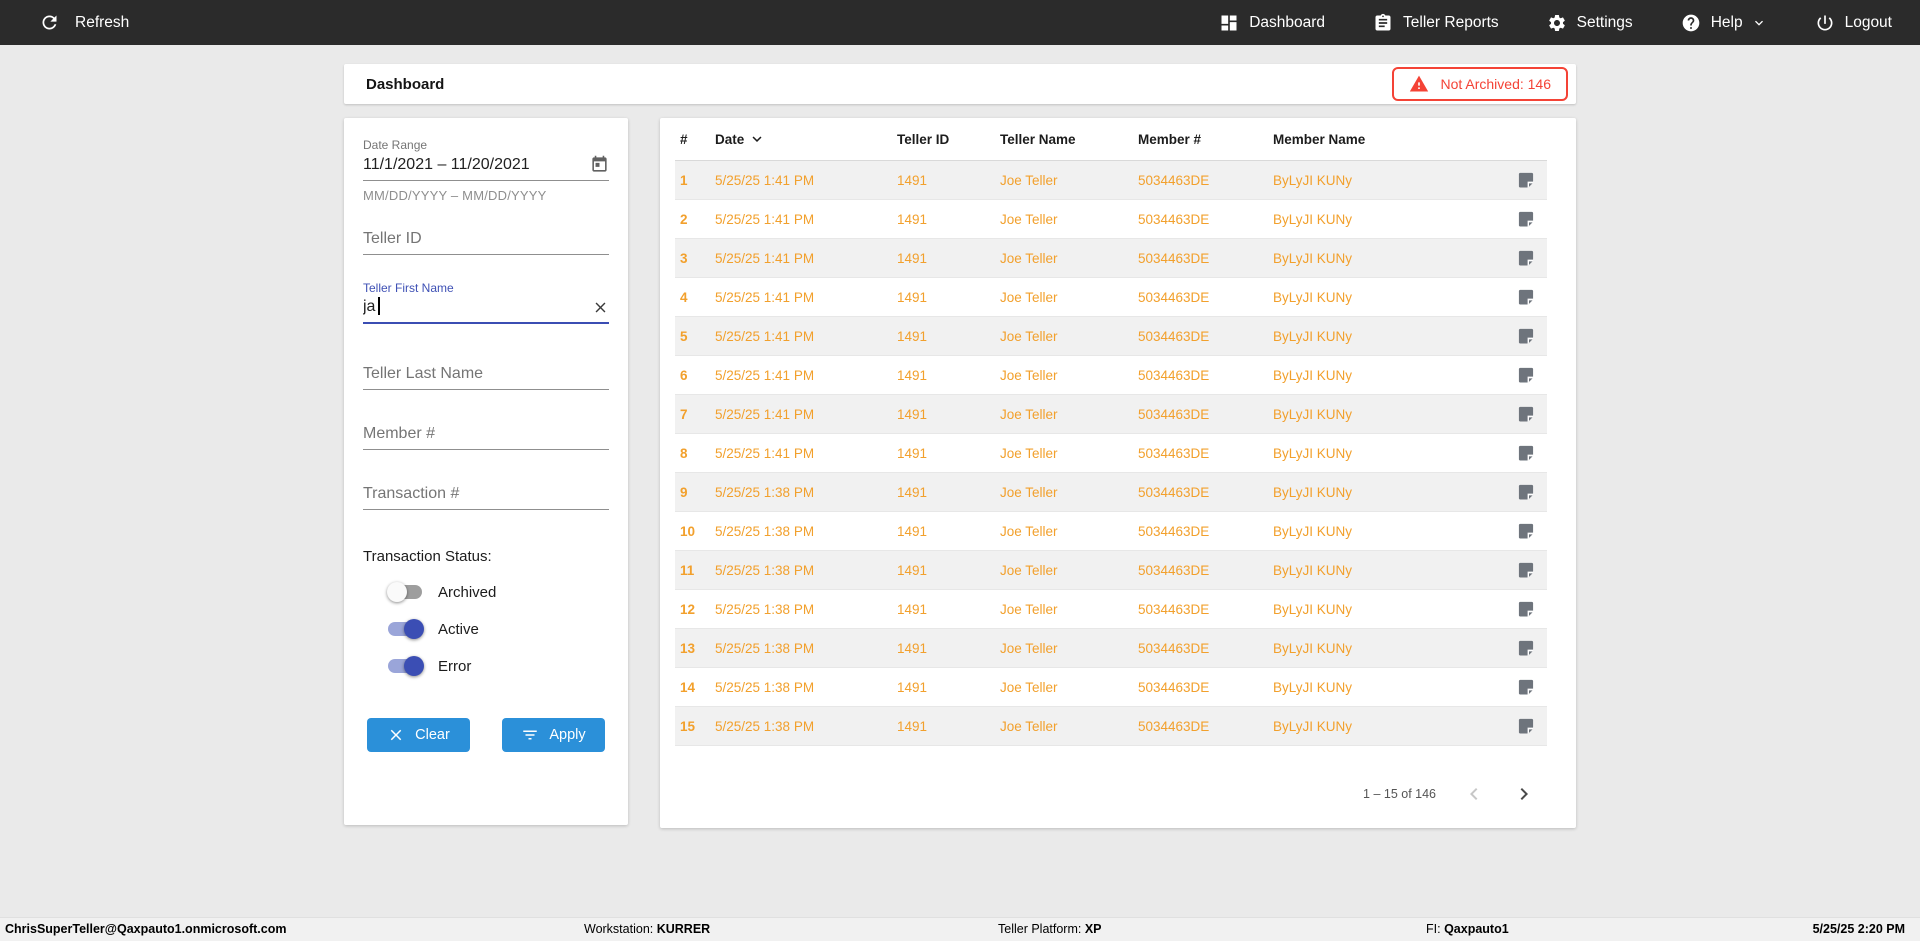 The height and width of the screenshot is (941, 1920). I want to click on clear-first-name-button, so click(600, 307).